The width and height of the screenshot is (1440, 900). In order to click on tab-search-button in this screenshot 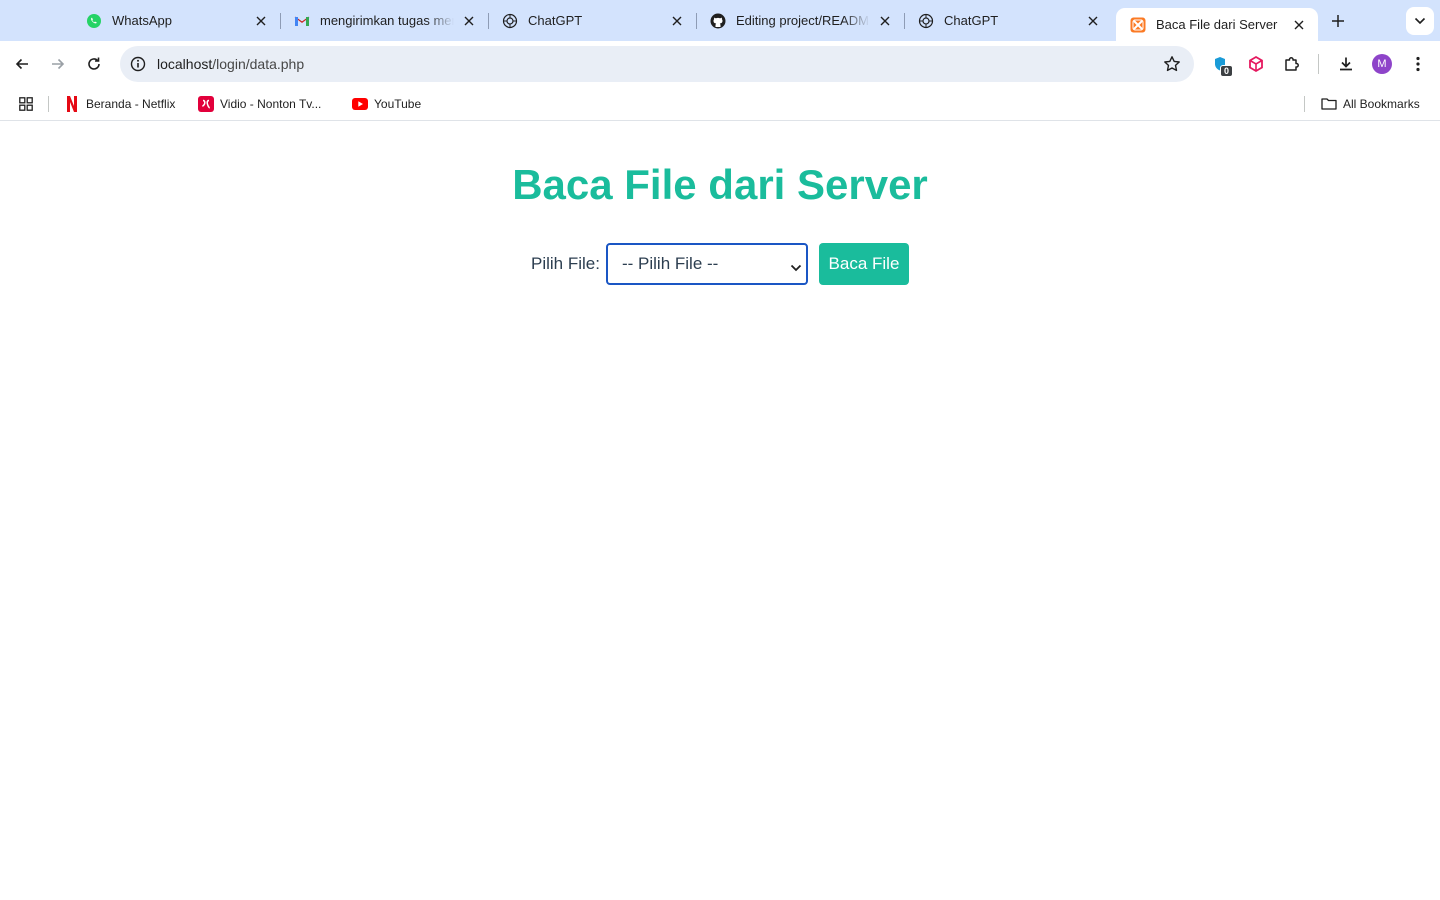, I will do `click(1420, 21)`.